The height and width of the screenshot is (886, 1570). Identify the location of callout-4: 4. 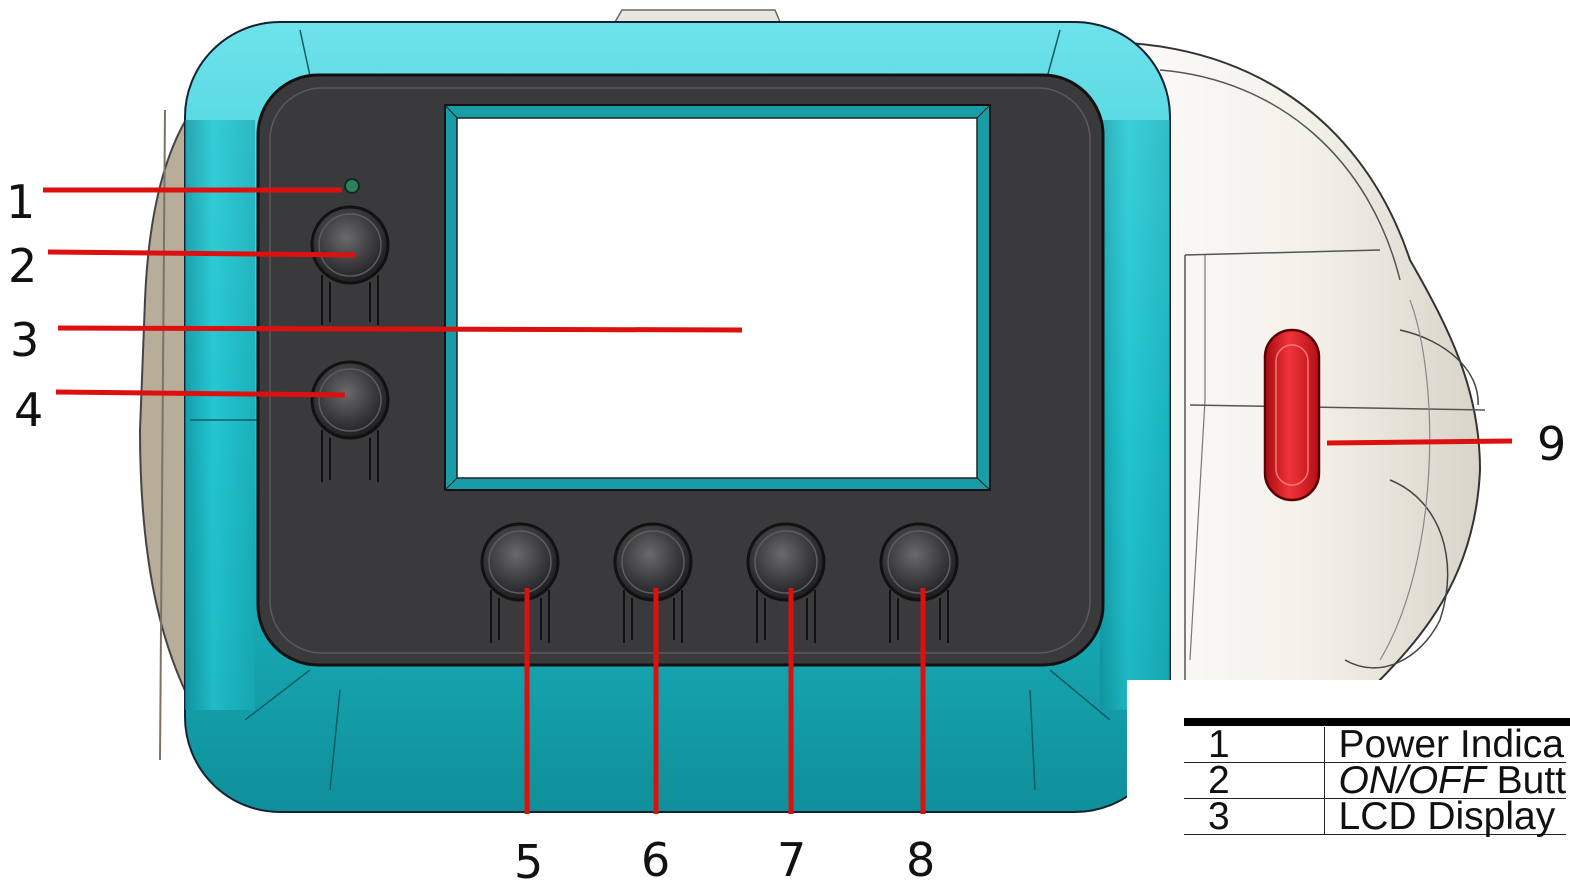
(28, 410).